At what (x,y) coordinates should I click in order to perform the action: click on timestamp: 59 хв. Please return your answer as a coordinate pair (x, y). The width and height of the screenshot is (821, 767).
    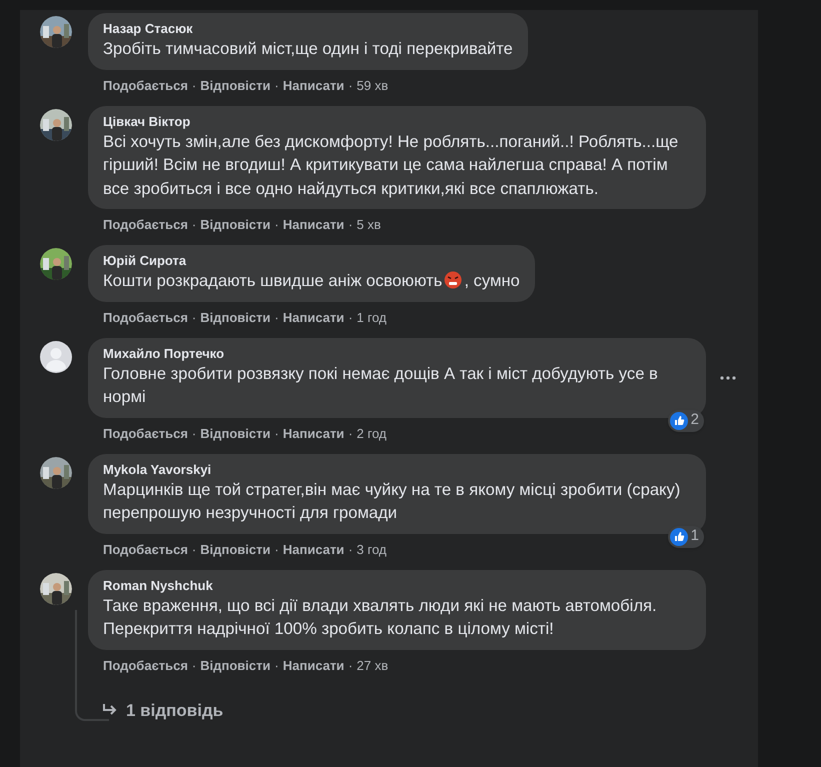
    Looking at the image, I should click on (372, 86).